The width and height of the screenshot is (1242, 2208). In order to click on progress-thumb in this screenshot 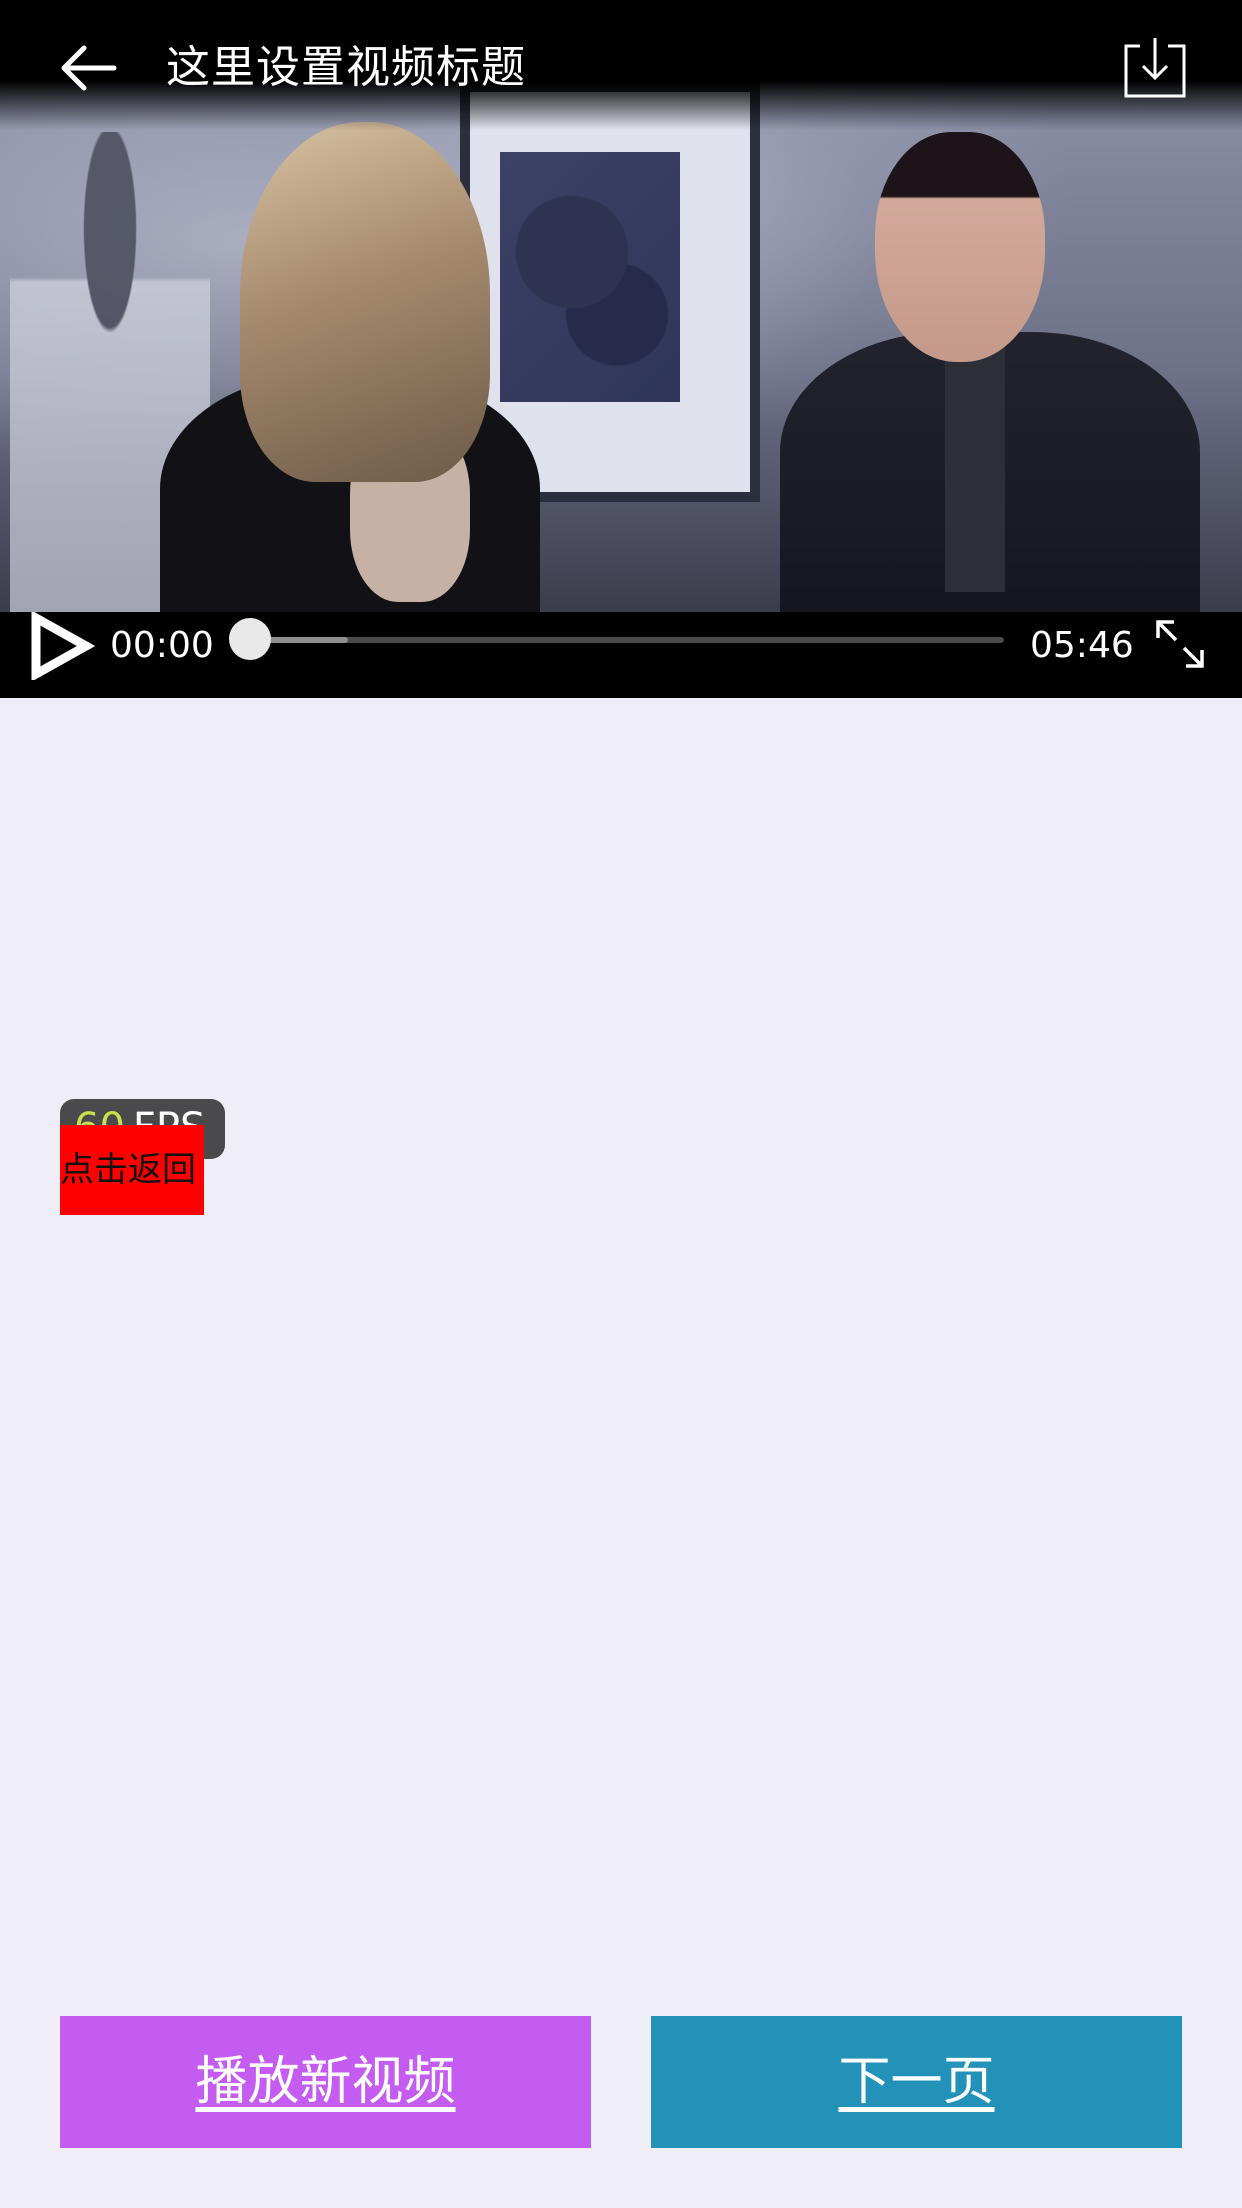, I will do `click(250, 639)`.